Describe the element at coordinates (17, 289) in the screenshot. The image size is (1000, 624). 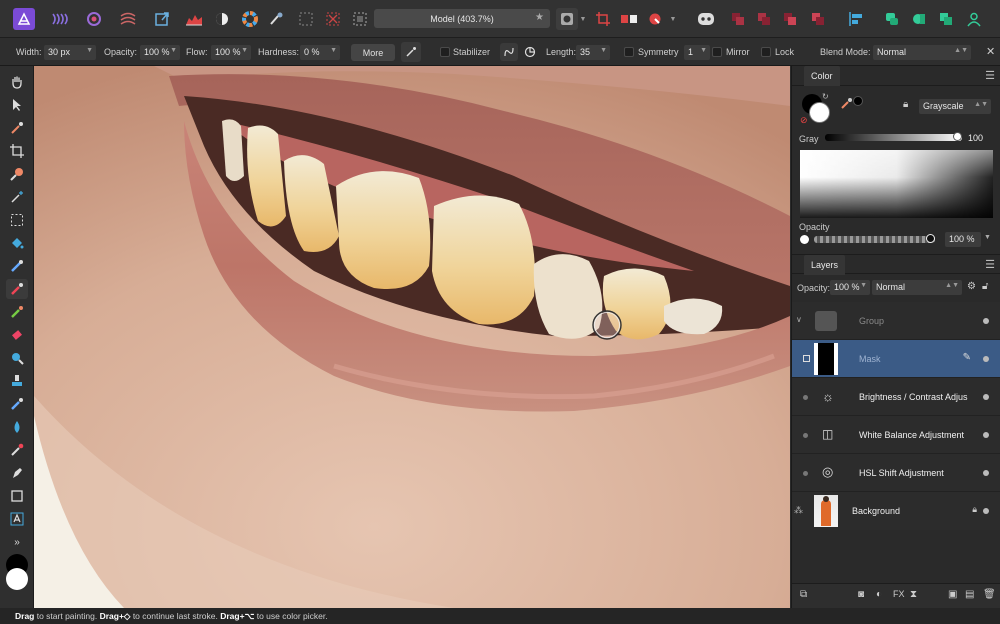
I see `paint-brush-tool-icon` at that location.